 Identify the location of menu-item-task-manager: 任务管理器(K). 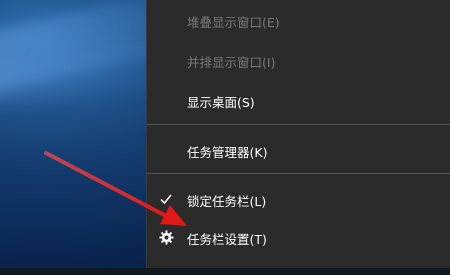
(298, 151).